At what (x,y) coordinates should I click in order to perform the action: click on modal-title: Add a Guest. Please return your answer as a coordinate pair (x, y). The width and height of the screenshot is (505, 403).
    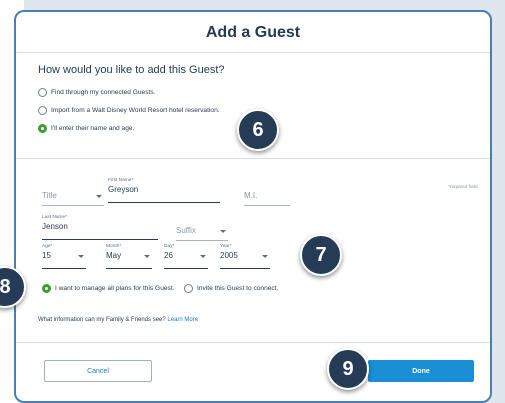
    Looking at the image, I should click on (253, 32).